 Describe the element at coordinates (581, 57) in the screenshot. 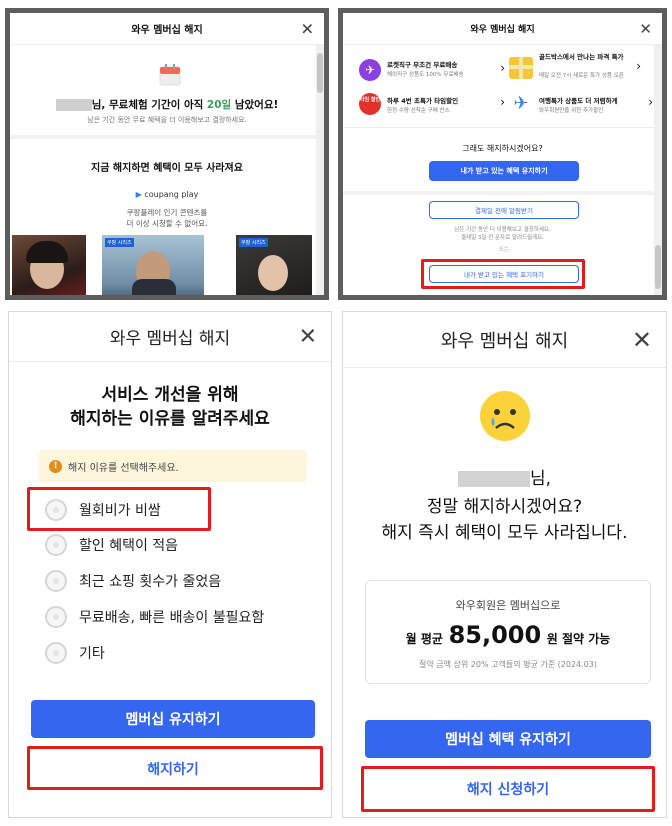

I see `benefit-name: 골드박스에서 만나는 파격 특가` at that location.